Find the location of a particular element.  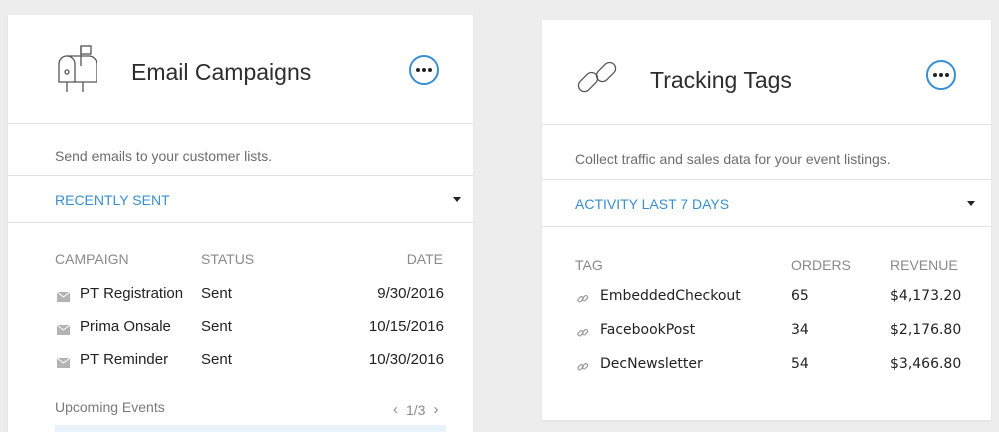

upcoming-event-item is located at coordinates (250, 428).